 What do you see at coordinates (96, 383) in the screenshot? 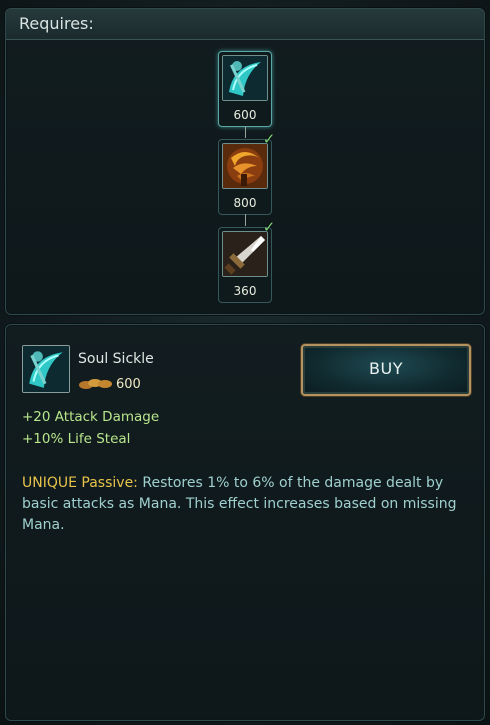
I see `gold-coins-icon` at bounding box center [96, 383].